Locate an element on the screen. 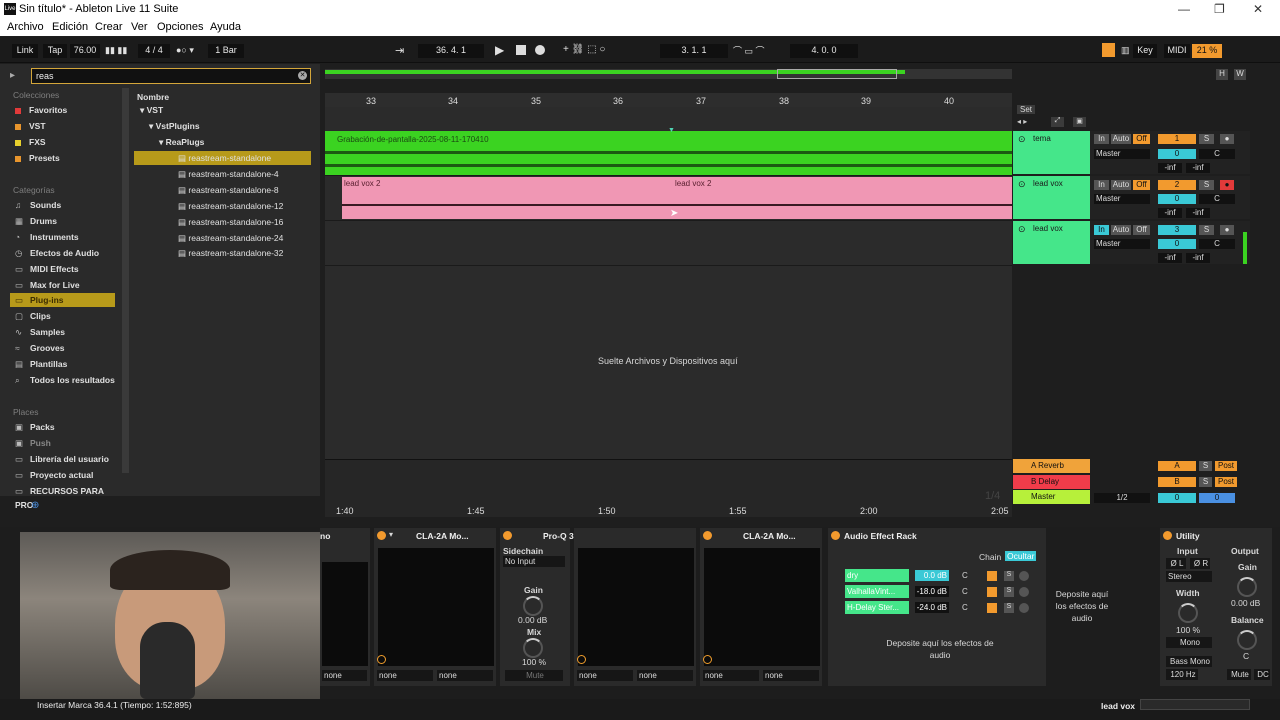  place-packs: ▣ Packs is located at coordinates (67, 427).